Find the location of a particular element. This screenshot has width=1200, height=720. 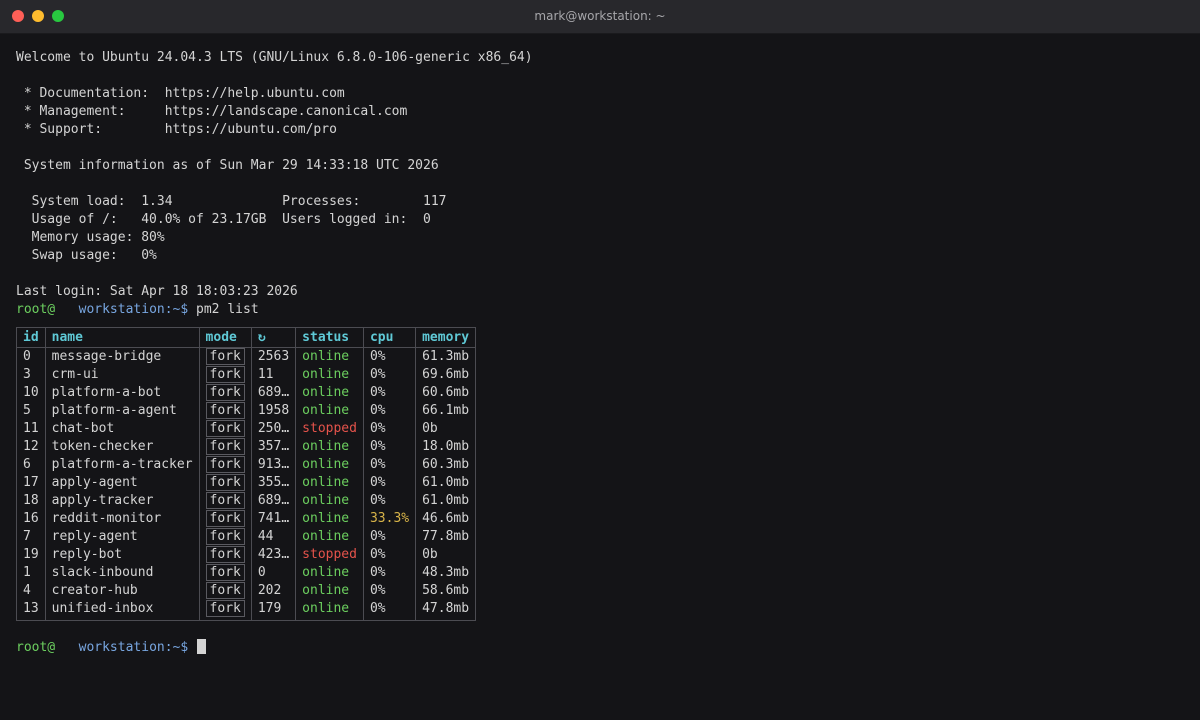

window-title: mark@workstation: ~ is located at coordinates (600, 16).